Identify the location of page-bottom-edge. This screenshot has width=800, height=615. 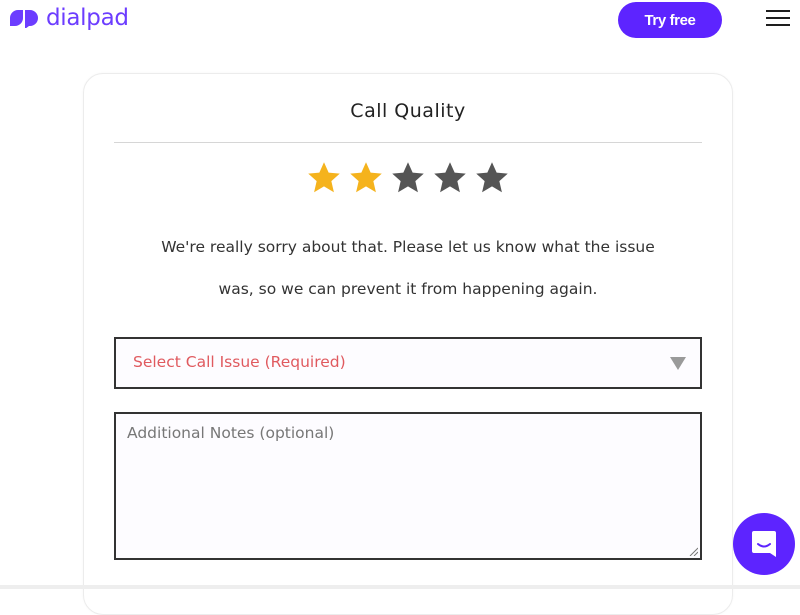
(400, 587).